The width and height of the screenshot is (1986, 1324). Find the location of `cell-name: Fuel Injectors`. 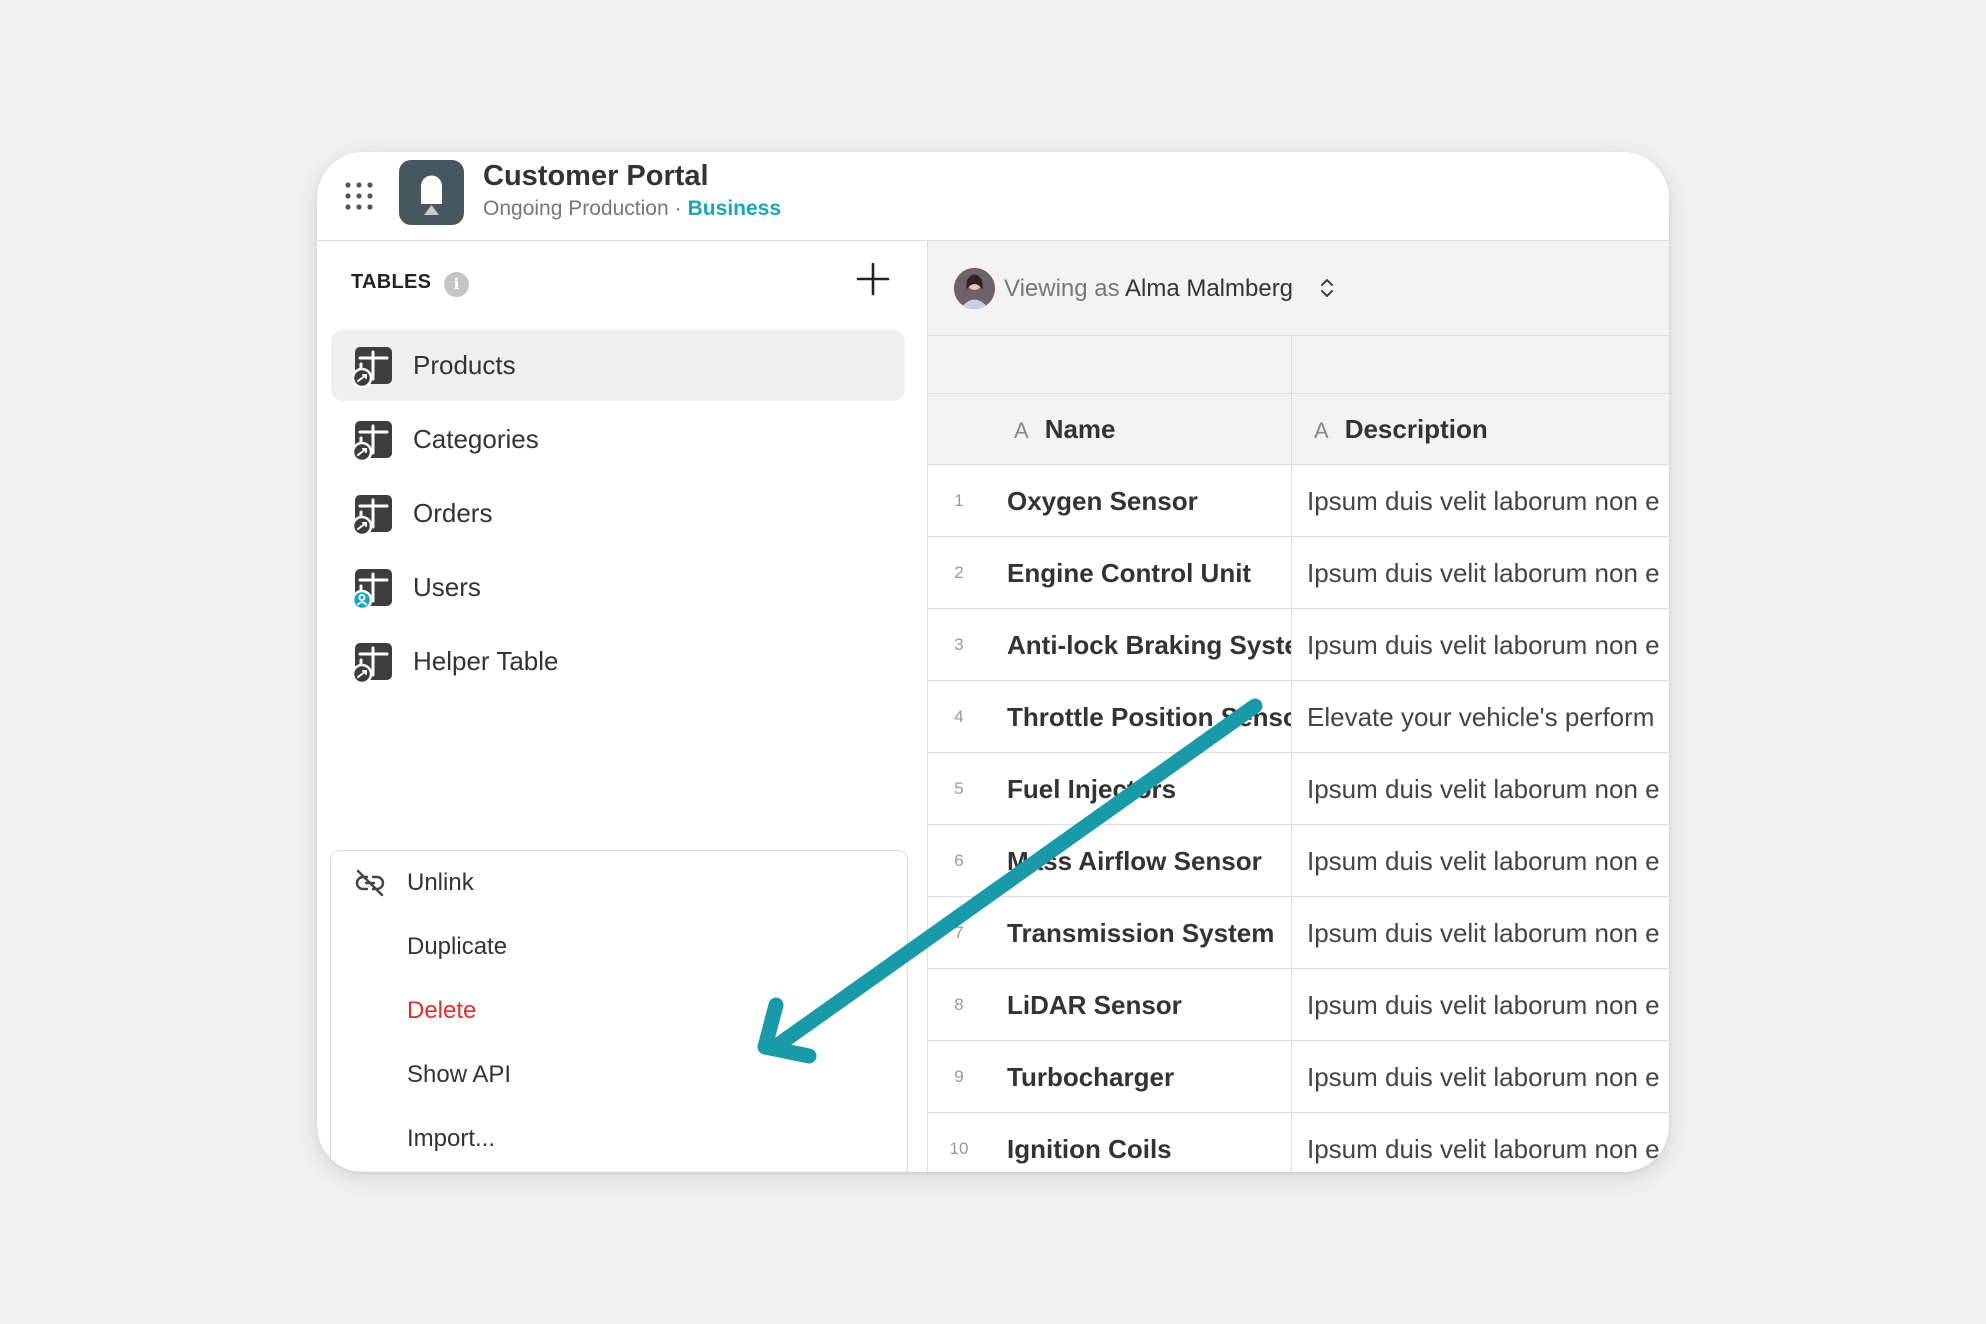

cell-name: Fuel Injectors is located at coordinates (1149, 788).